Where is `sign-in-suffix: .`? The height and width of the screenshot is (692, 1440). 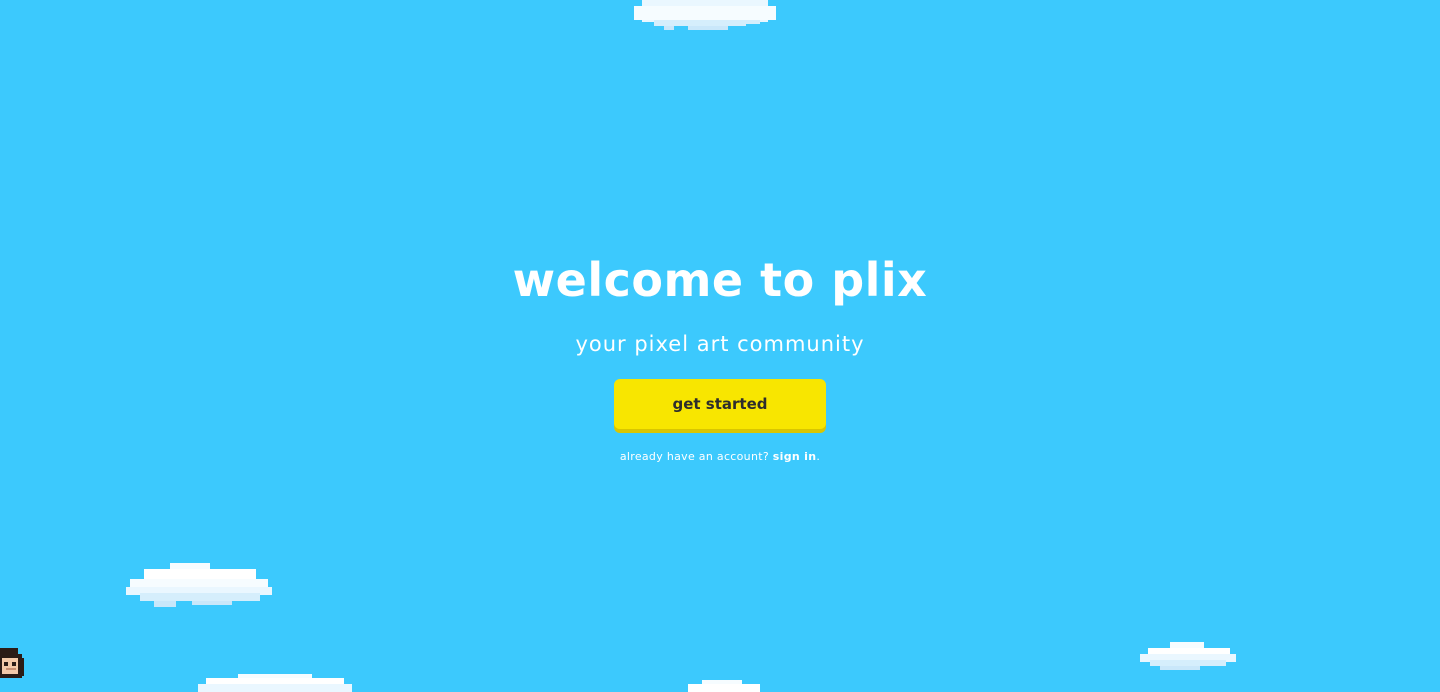 sign-in-suffix: . is located at coordinates (818, 456).